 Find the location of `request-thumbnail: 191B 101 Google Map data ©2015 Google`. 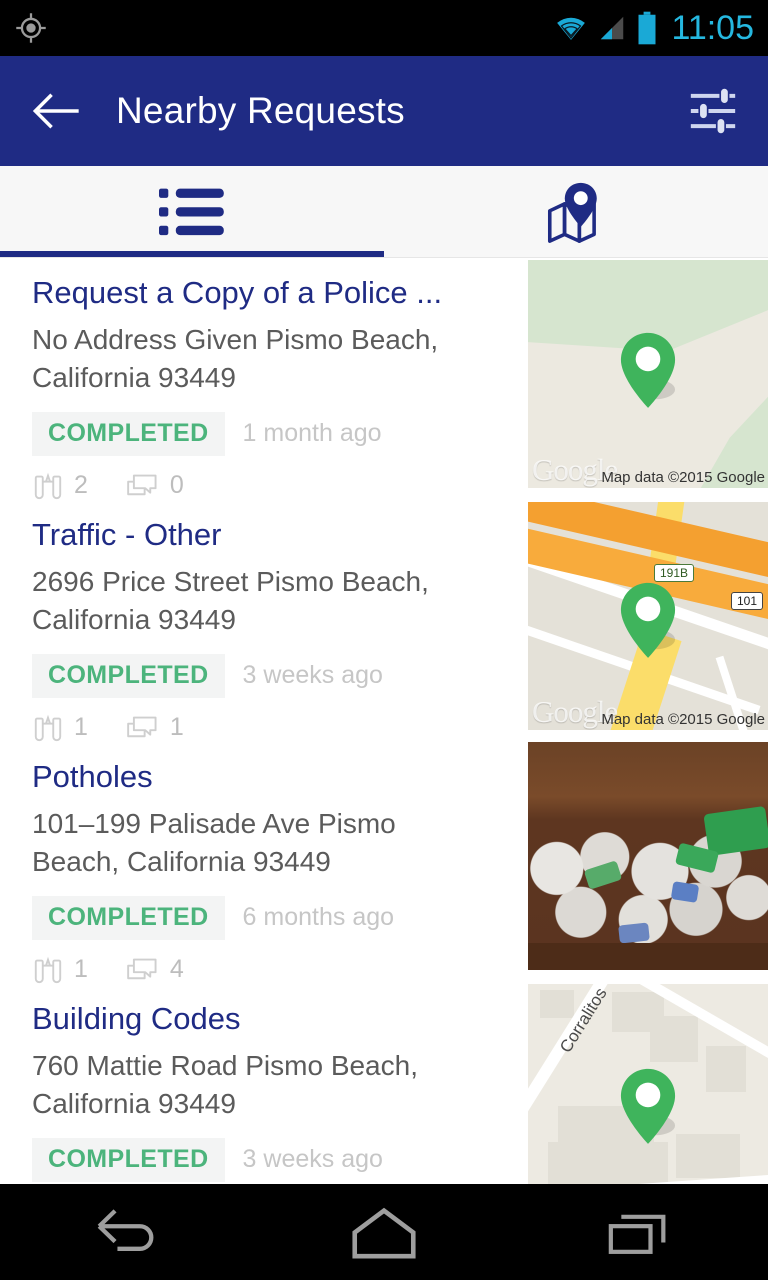

request-thumbnail: 191B 101 Google Map data ©2015 Google is located at coordinates (648, 616).